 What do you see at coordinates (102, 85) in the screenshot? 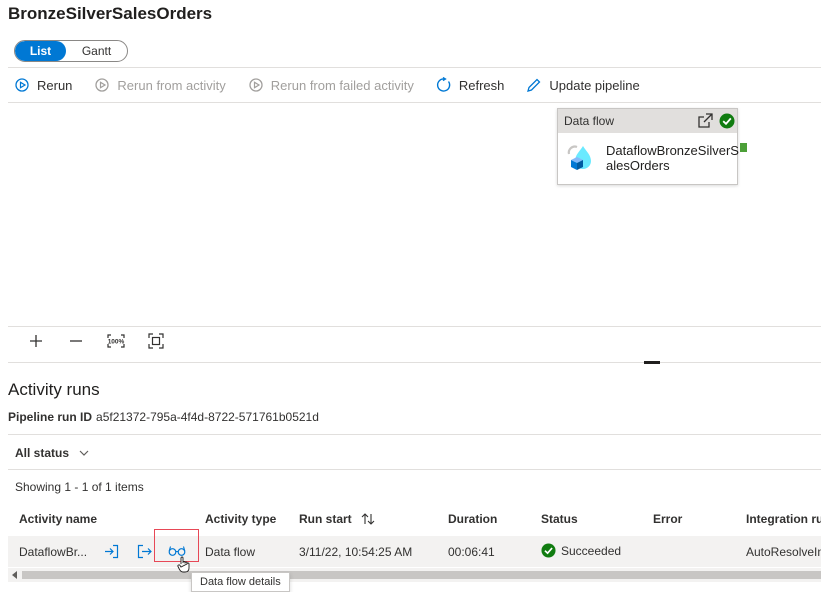
I see `rerun-from-activity-icon` at bounding box center [102, 85].